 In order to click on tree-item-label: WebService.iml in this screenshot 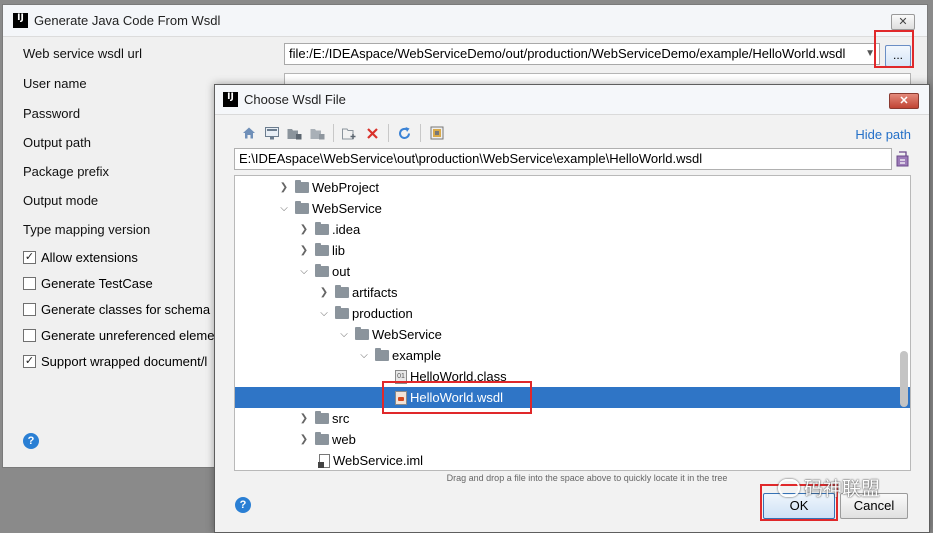, I will do `click(378, 460)`.